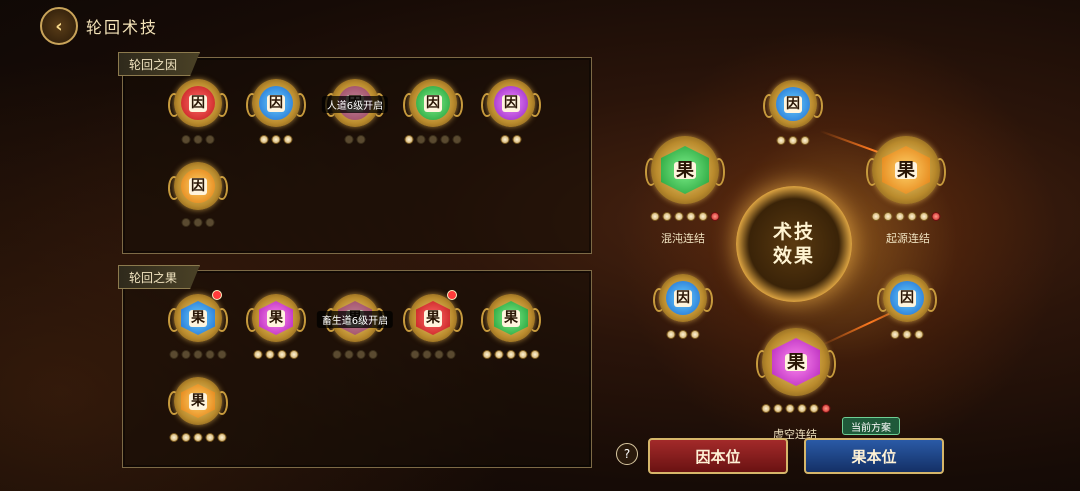  I want to click on effect-gem-magenta: 果, so click(276, 324).